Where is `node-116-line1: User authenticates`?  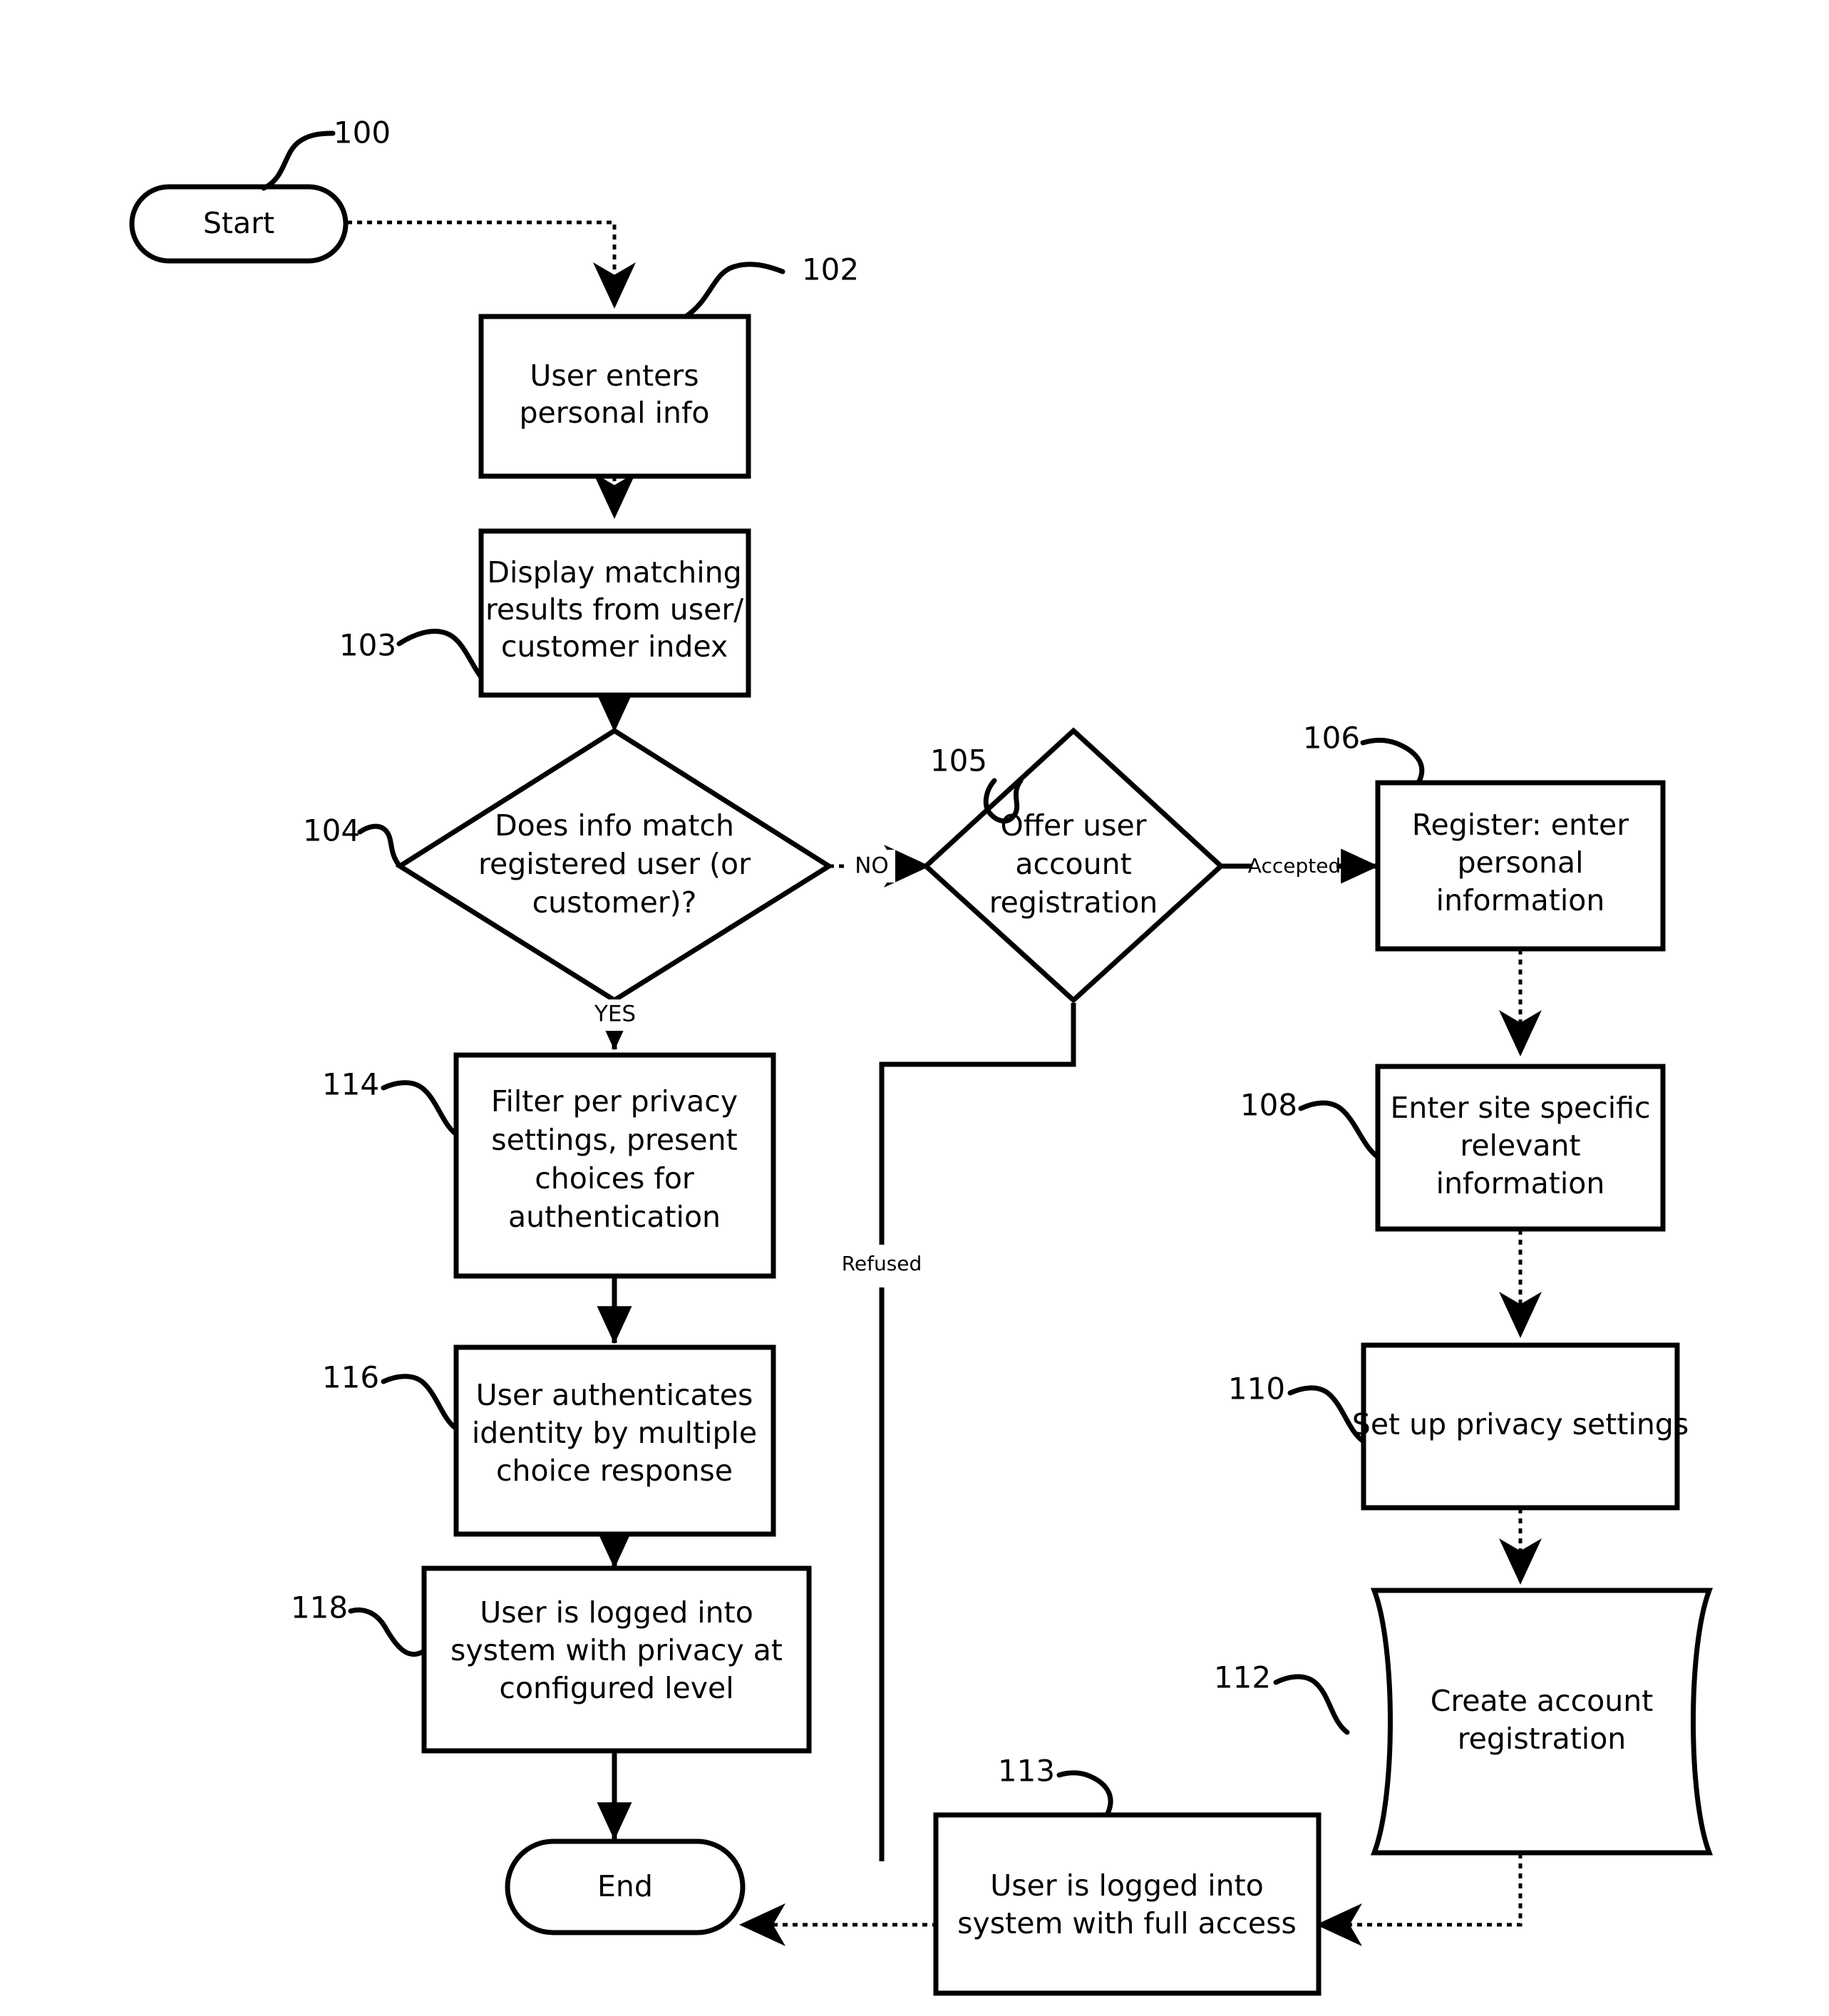
node-116-line1: User authenticates is located at coordinates (614, 1395).